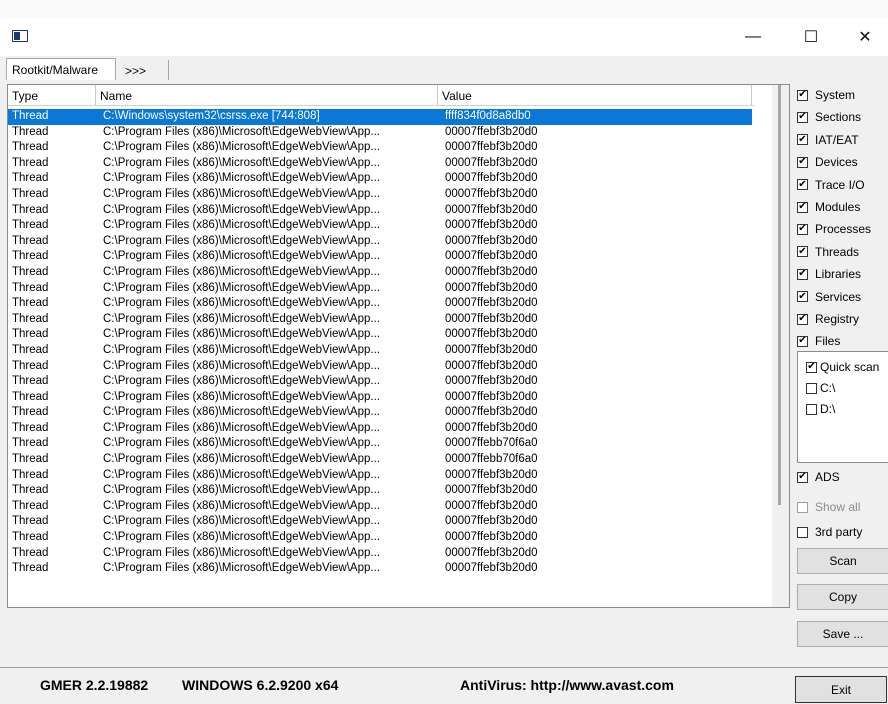 This screenshot has height=704, width=888. I want to click on list-header: Type Name Value, so click(381, 95).